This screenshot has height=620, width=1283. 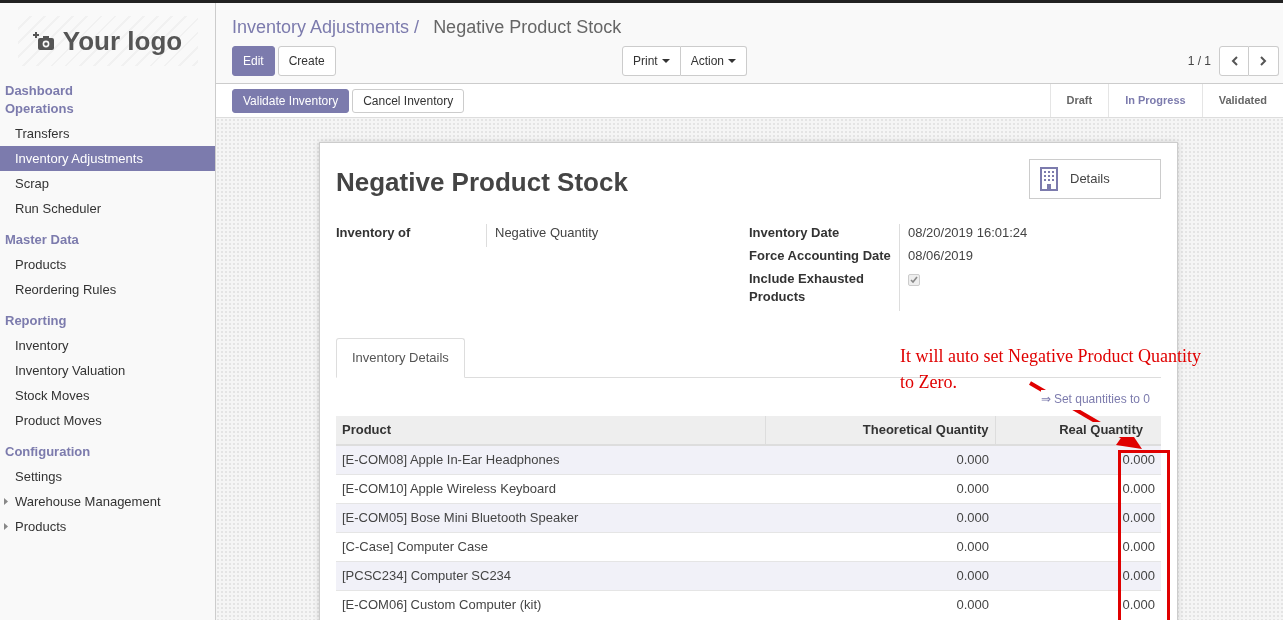 I want to click on status-stage: Validated, so click(x=1242, y=100).